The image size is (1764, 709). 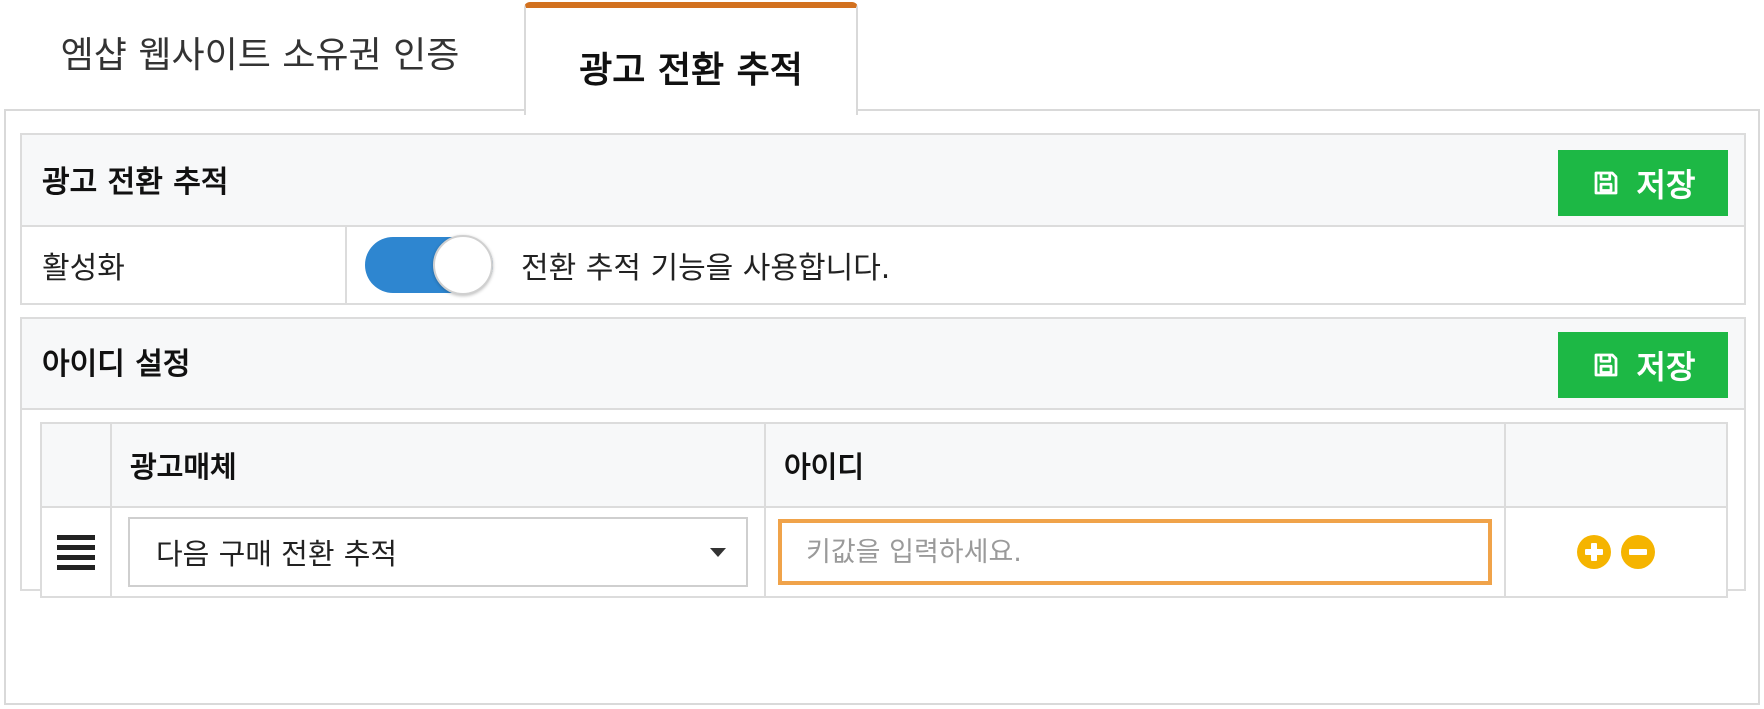 I want to click on card-title: 광고 전환 추적, so click(x=135, y=182).